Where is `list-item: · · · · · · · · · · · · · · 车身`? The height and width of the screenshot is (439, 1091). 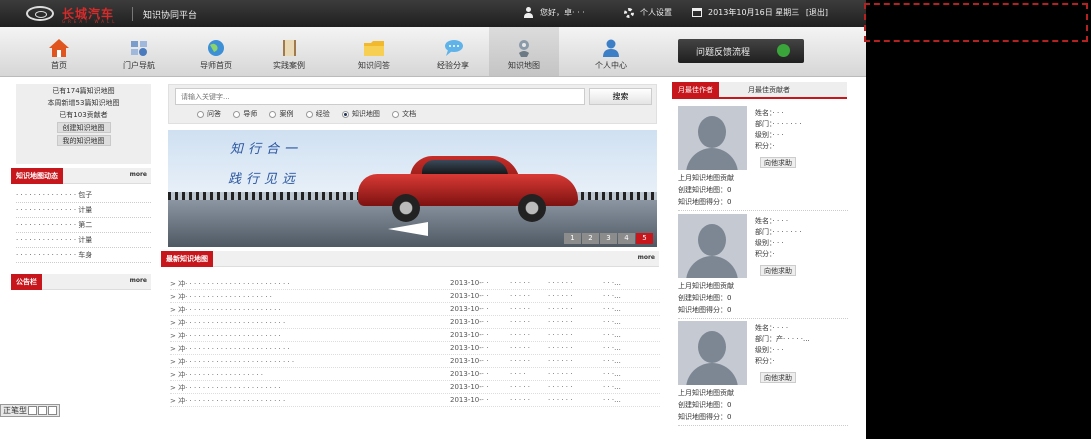
list-item: · · · · · · · · · · · · · · 车身 is located at coordinates (83, 255).